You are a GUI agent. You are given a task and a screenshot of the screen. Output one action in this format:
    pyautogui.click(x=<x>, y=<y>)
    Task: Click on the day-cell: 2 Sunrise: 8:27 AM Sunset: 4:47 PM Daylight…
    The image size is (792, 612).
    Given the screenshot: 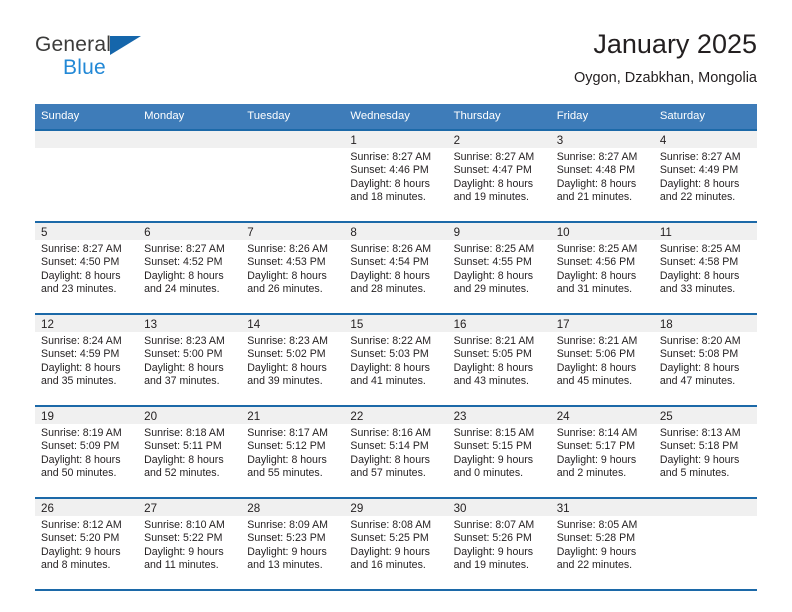 What is the action you would take?
    pyautogui.click(x=499, y=175)
    